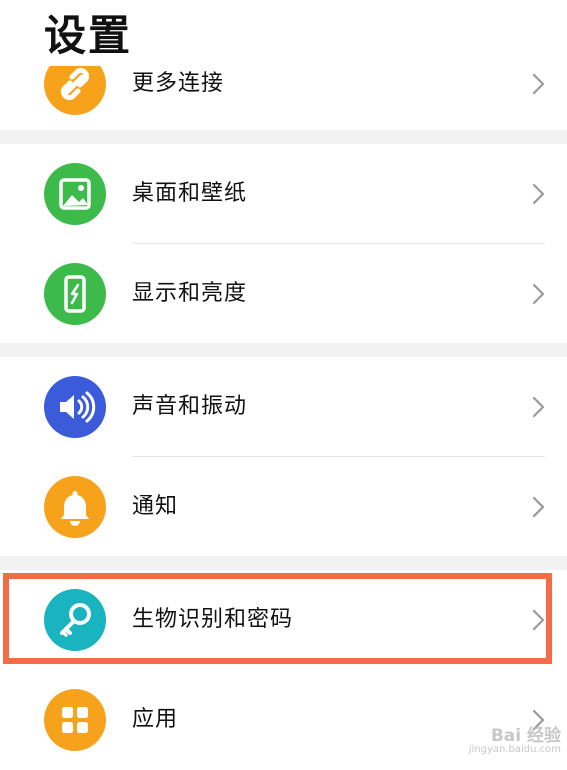  What do you see at coordinates (88, 35) in the screenshot?
I see `page-title: 设置` at bounding box center [88, 35].